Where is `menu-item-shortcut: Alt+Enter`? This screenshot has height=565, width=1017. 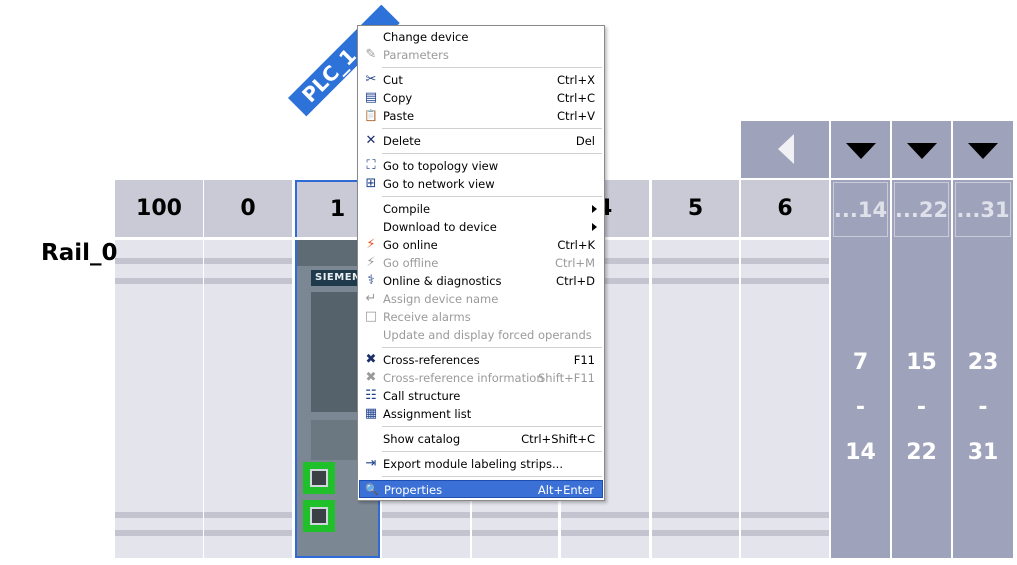 menu-item-shortcut: Alt+Enter is located at coordinates (565, 490).